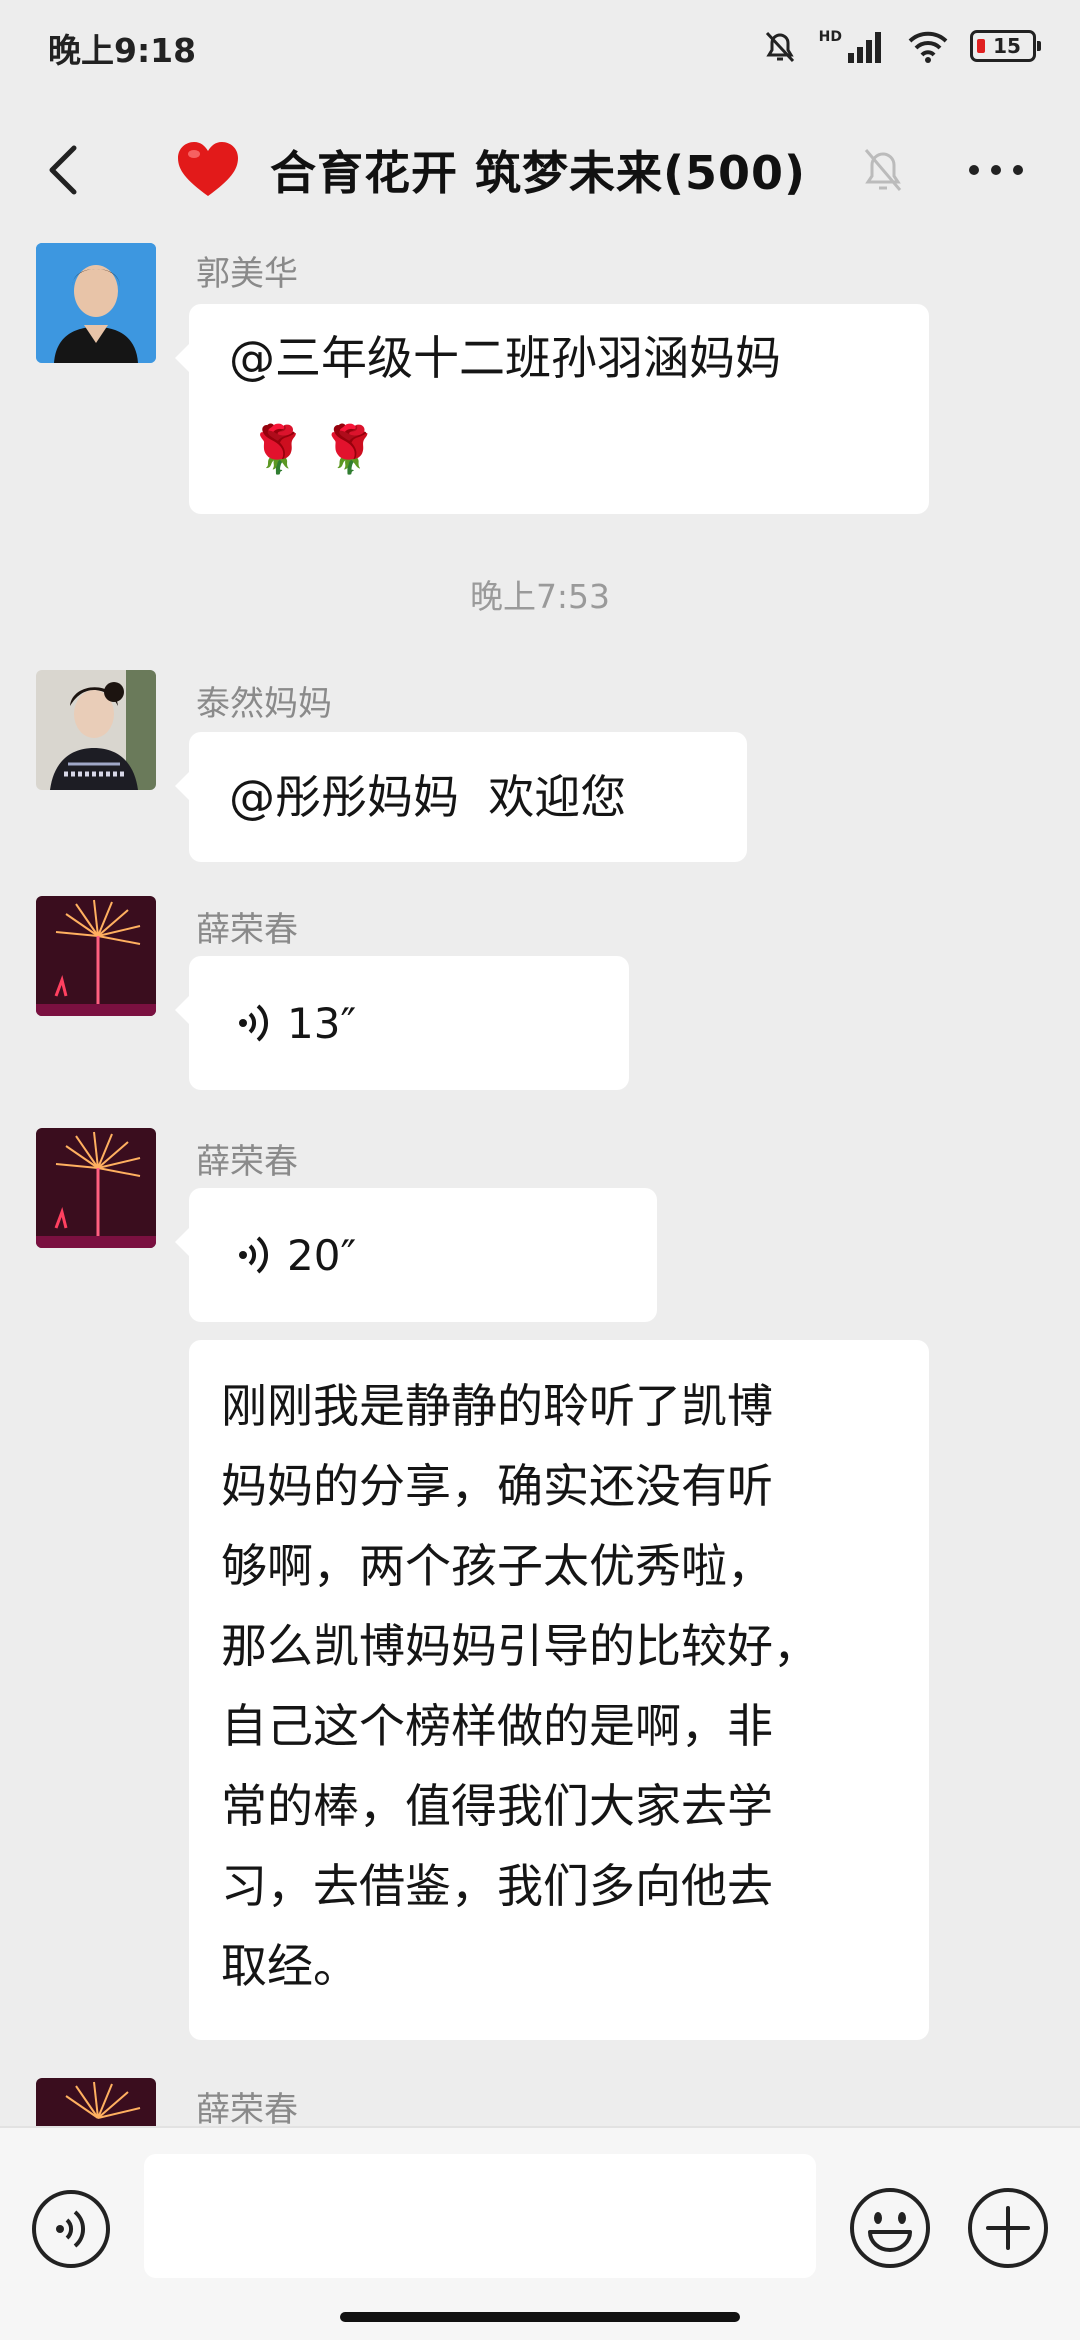  I want to click on message-line: 那么凯博妈妈引导的比较好，, so click(520, 1646).